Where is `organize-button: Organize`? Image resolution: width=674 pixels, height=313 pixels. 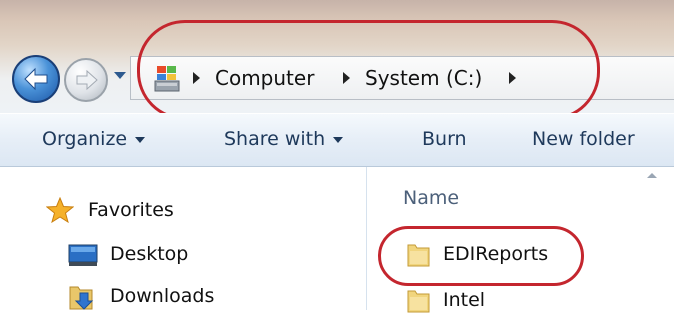
organize-button: Organize is located at coordinates (94, 139).